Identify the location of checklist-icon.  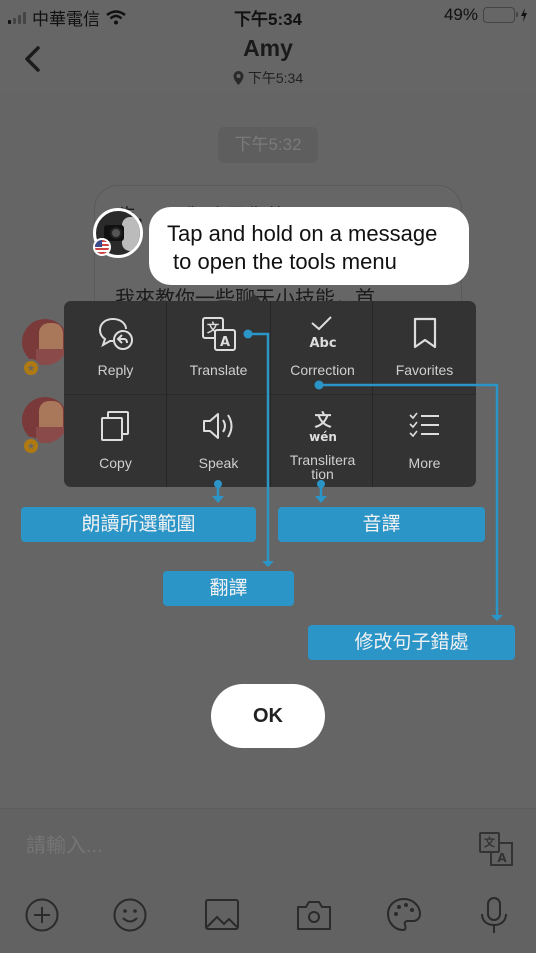
(423, 425).